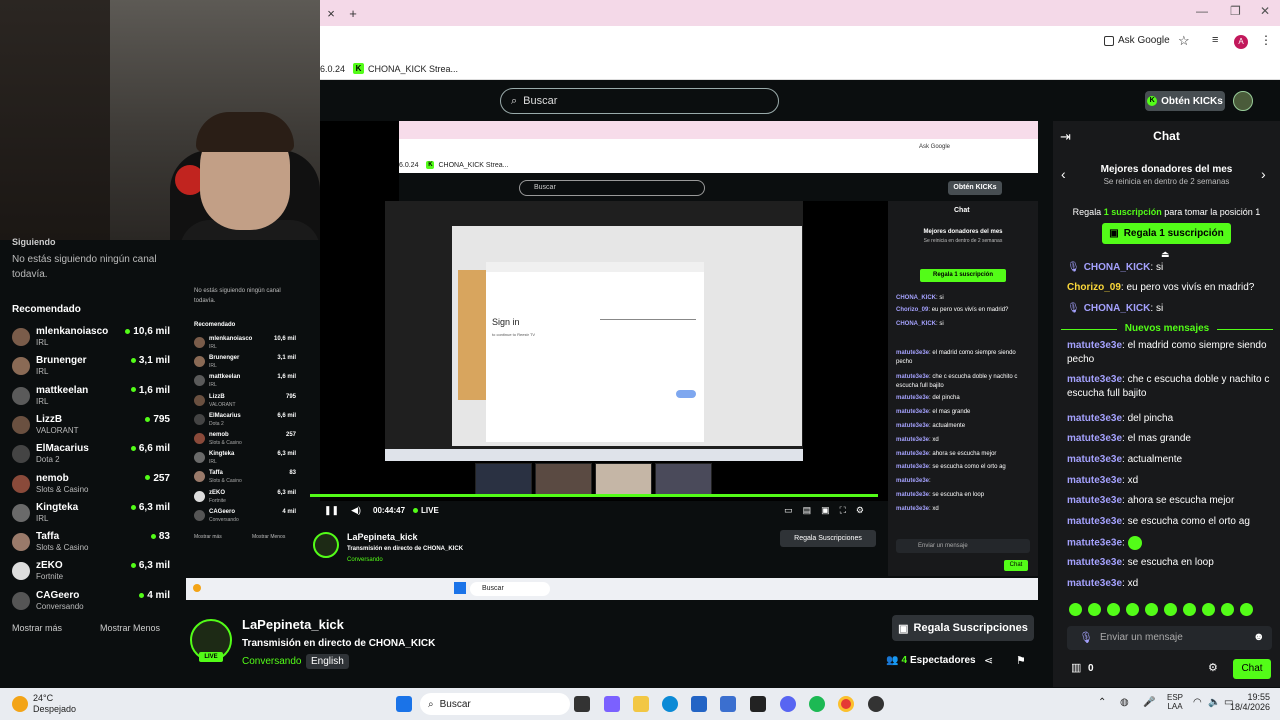  What do you see at coordinates (843, 510) in the screenshot?
I see `fullscreen-icon: ⛶` at bounding box center [843, 510].